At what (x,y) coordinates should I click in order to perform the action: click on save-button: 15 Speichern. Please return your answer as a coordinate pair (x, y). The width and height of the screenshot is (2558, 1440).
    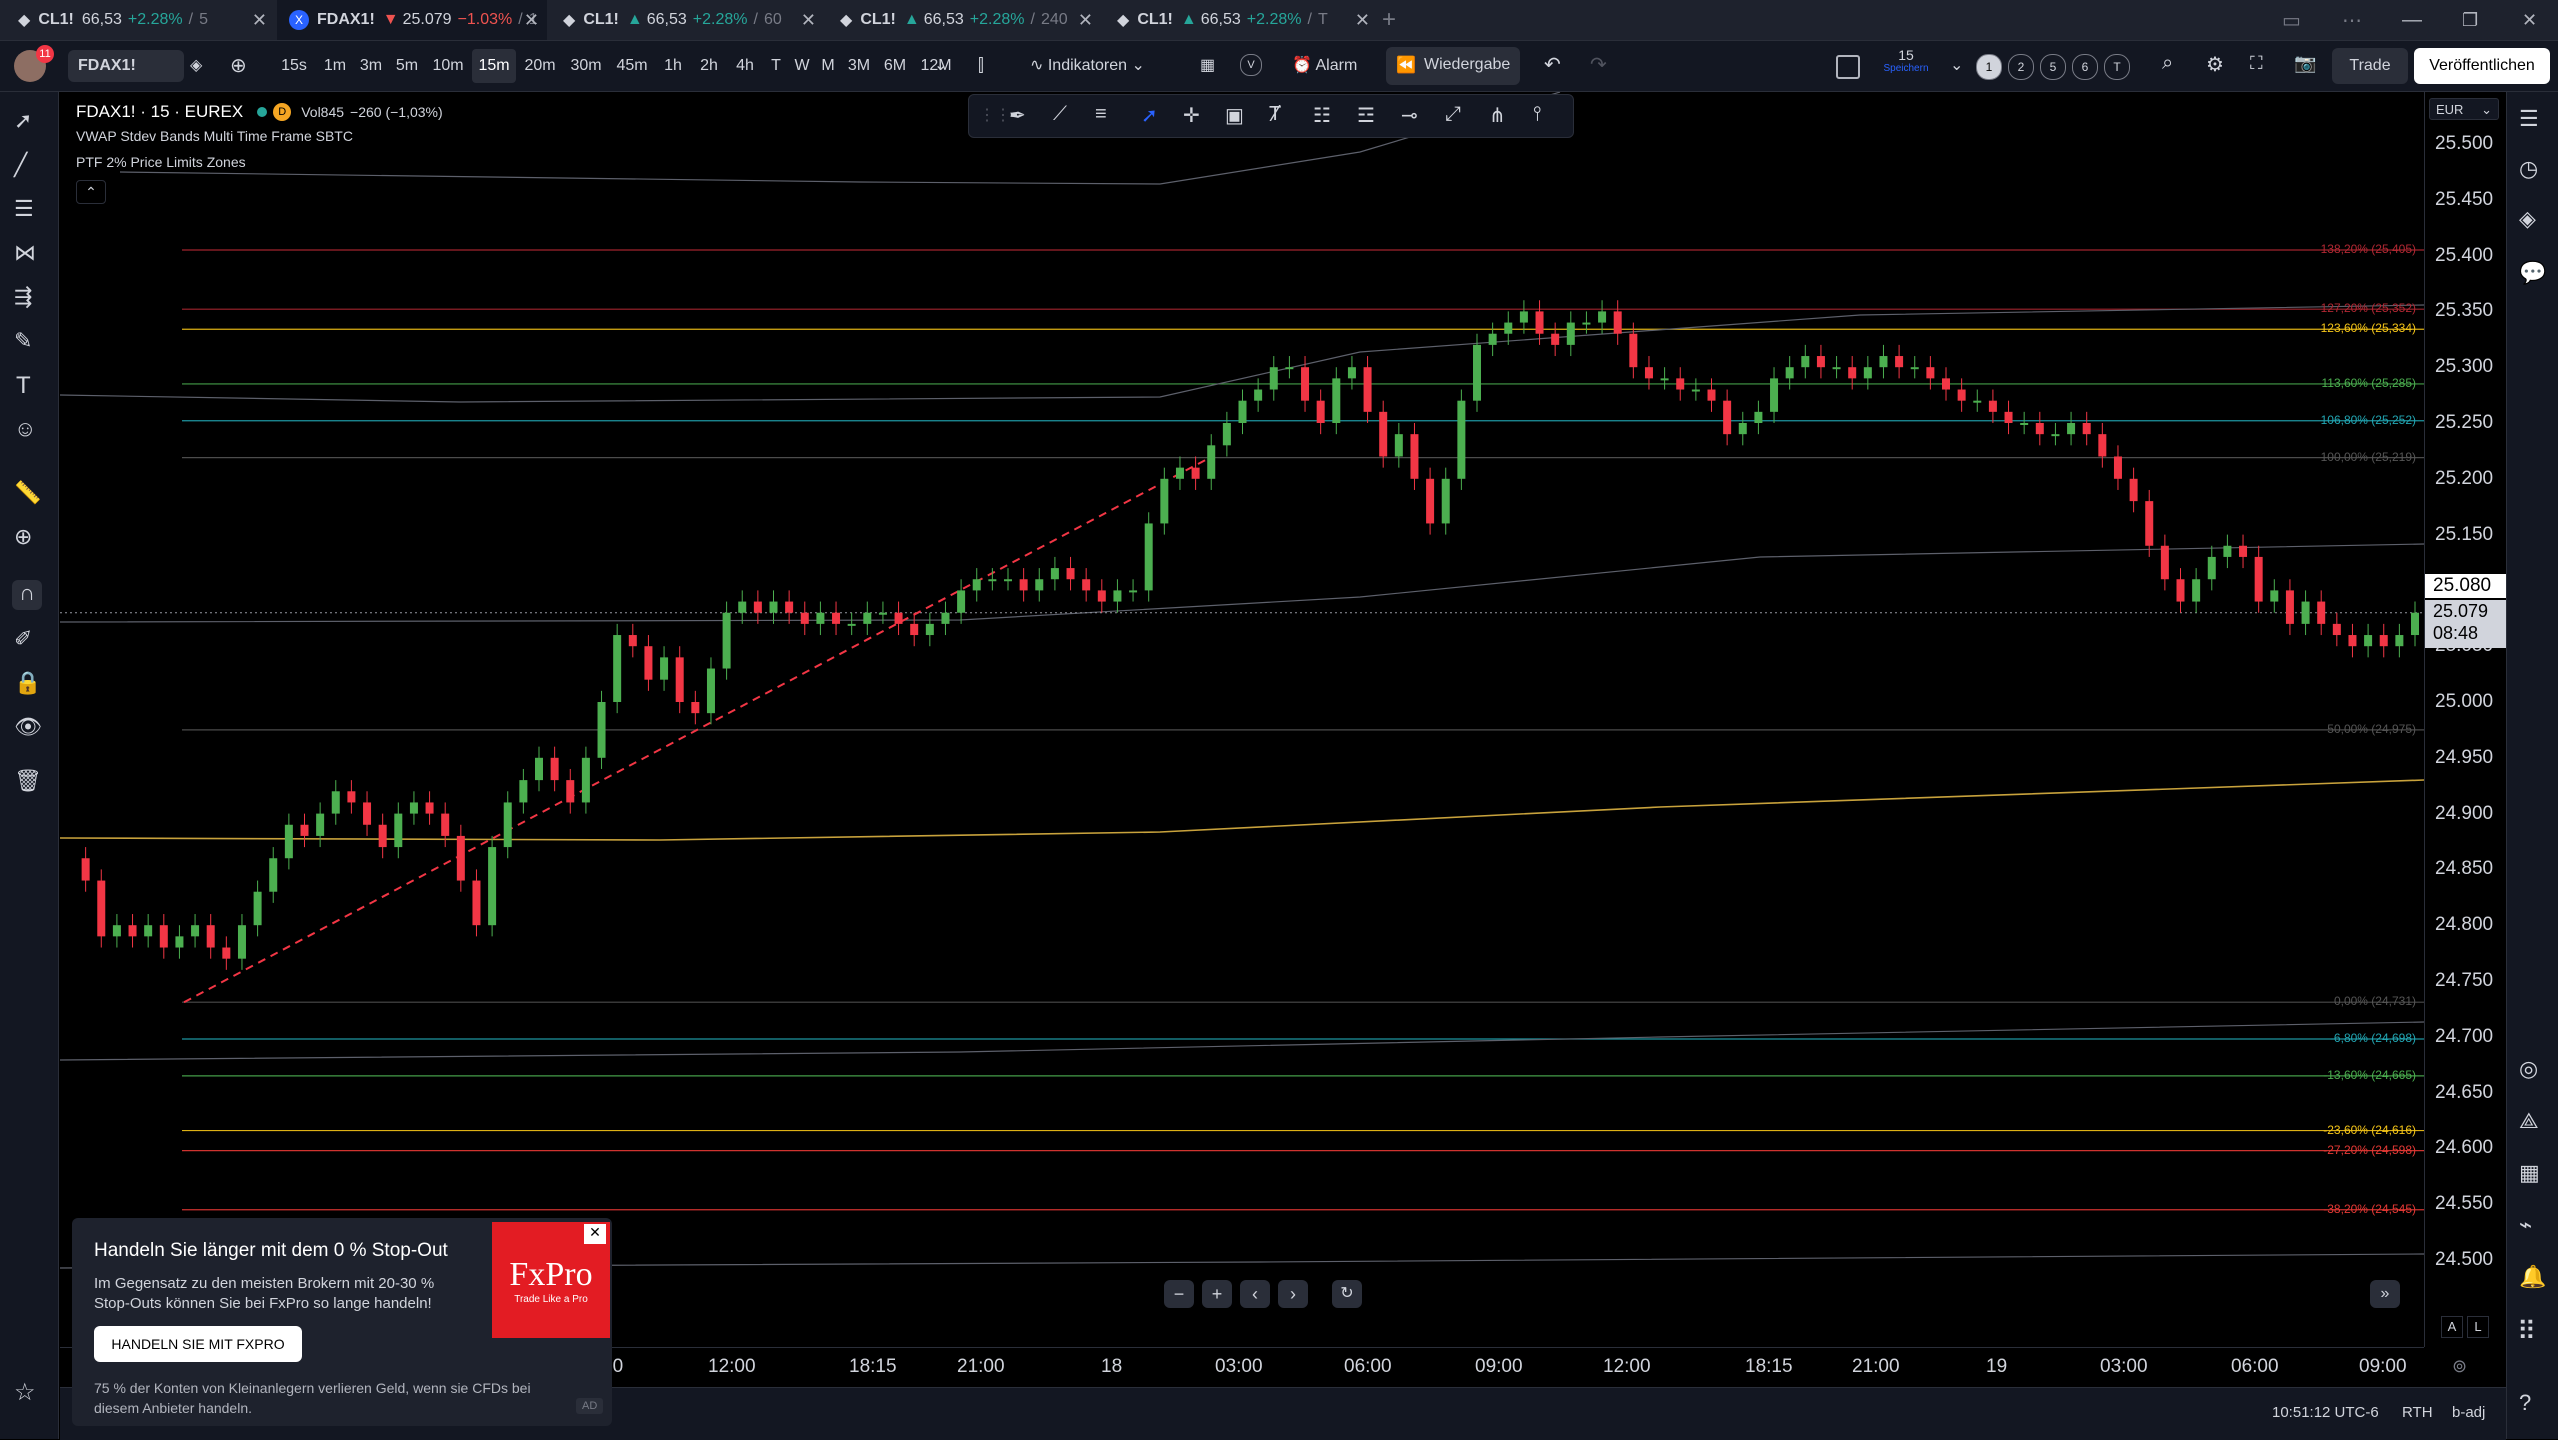
    Looking at the image, I should click on (1906, 60).